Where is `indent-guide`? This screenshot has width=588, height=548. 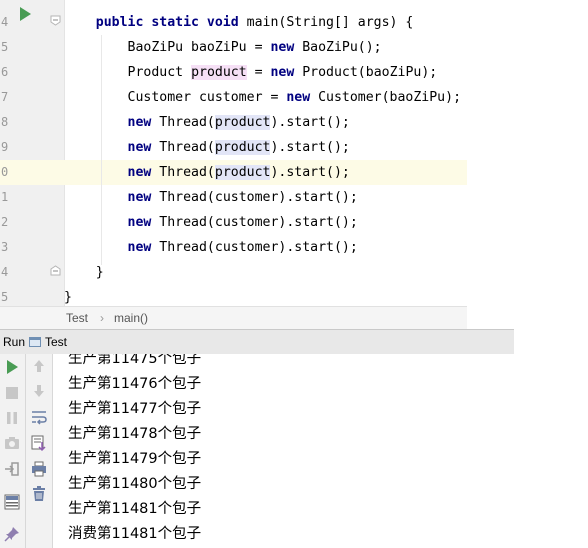 indent-guide is located at coordinates (101, 150).